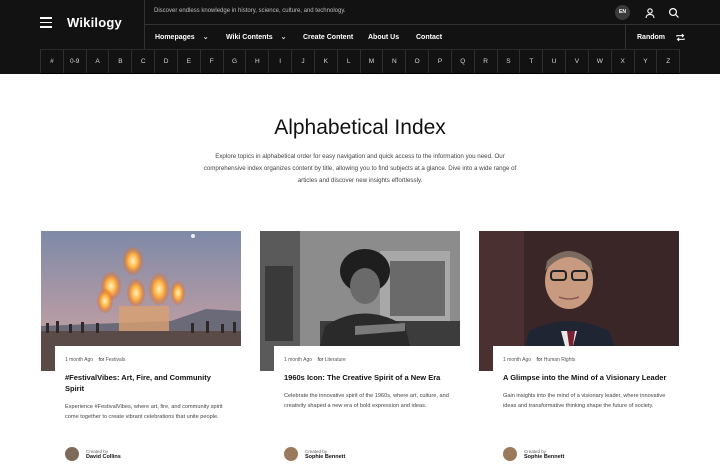 This screenshot has width=720, height=471. I want to click on nav-create-content: Create Content, so click(335, 37).